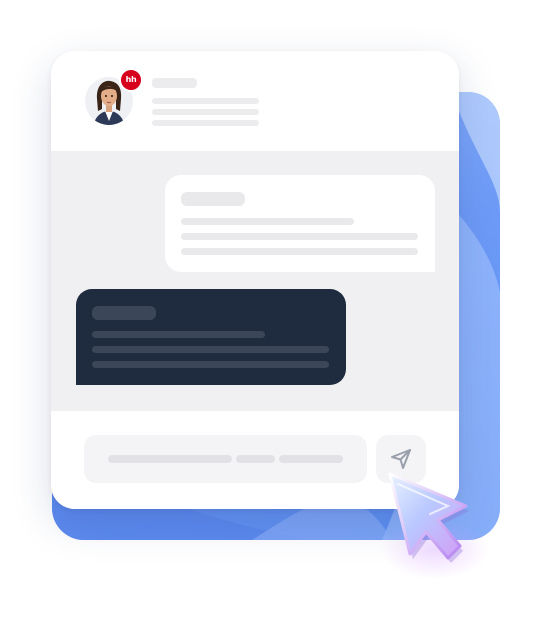  I want to click on contact-name-placeholder, so click(174, 83).